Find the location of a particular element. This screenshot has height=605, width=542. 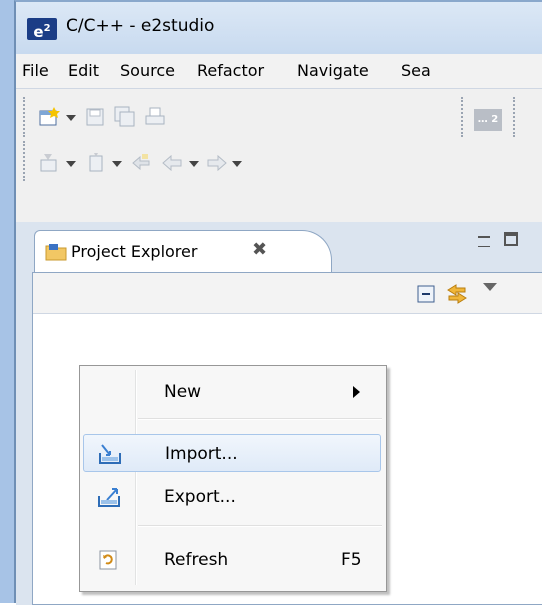

menu-item-new-label: New is located at coordinates (183, 392).